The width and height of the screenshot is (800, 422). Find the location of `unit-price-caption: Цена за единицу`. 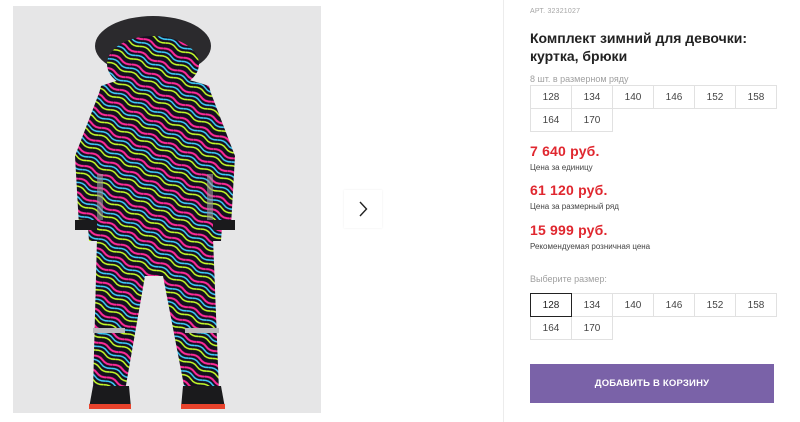

unit-price-caption: Цена за единицу is located at coordinates (561, 167).